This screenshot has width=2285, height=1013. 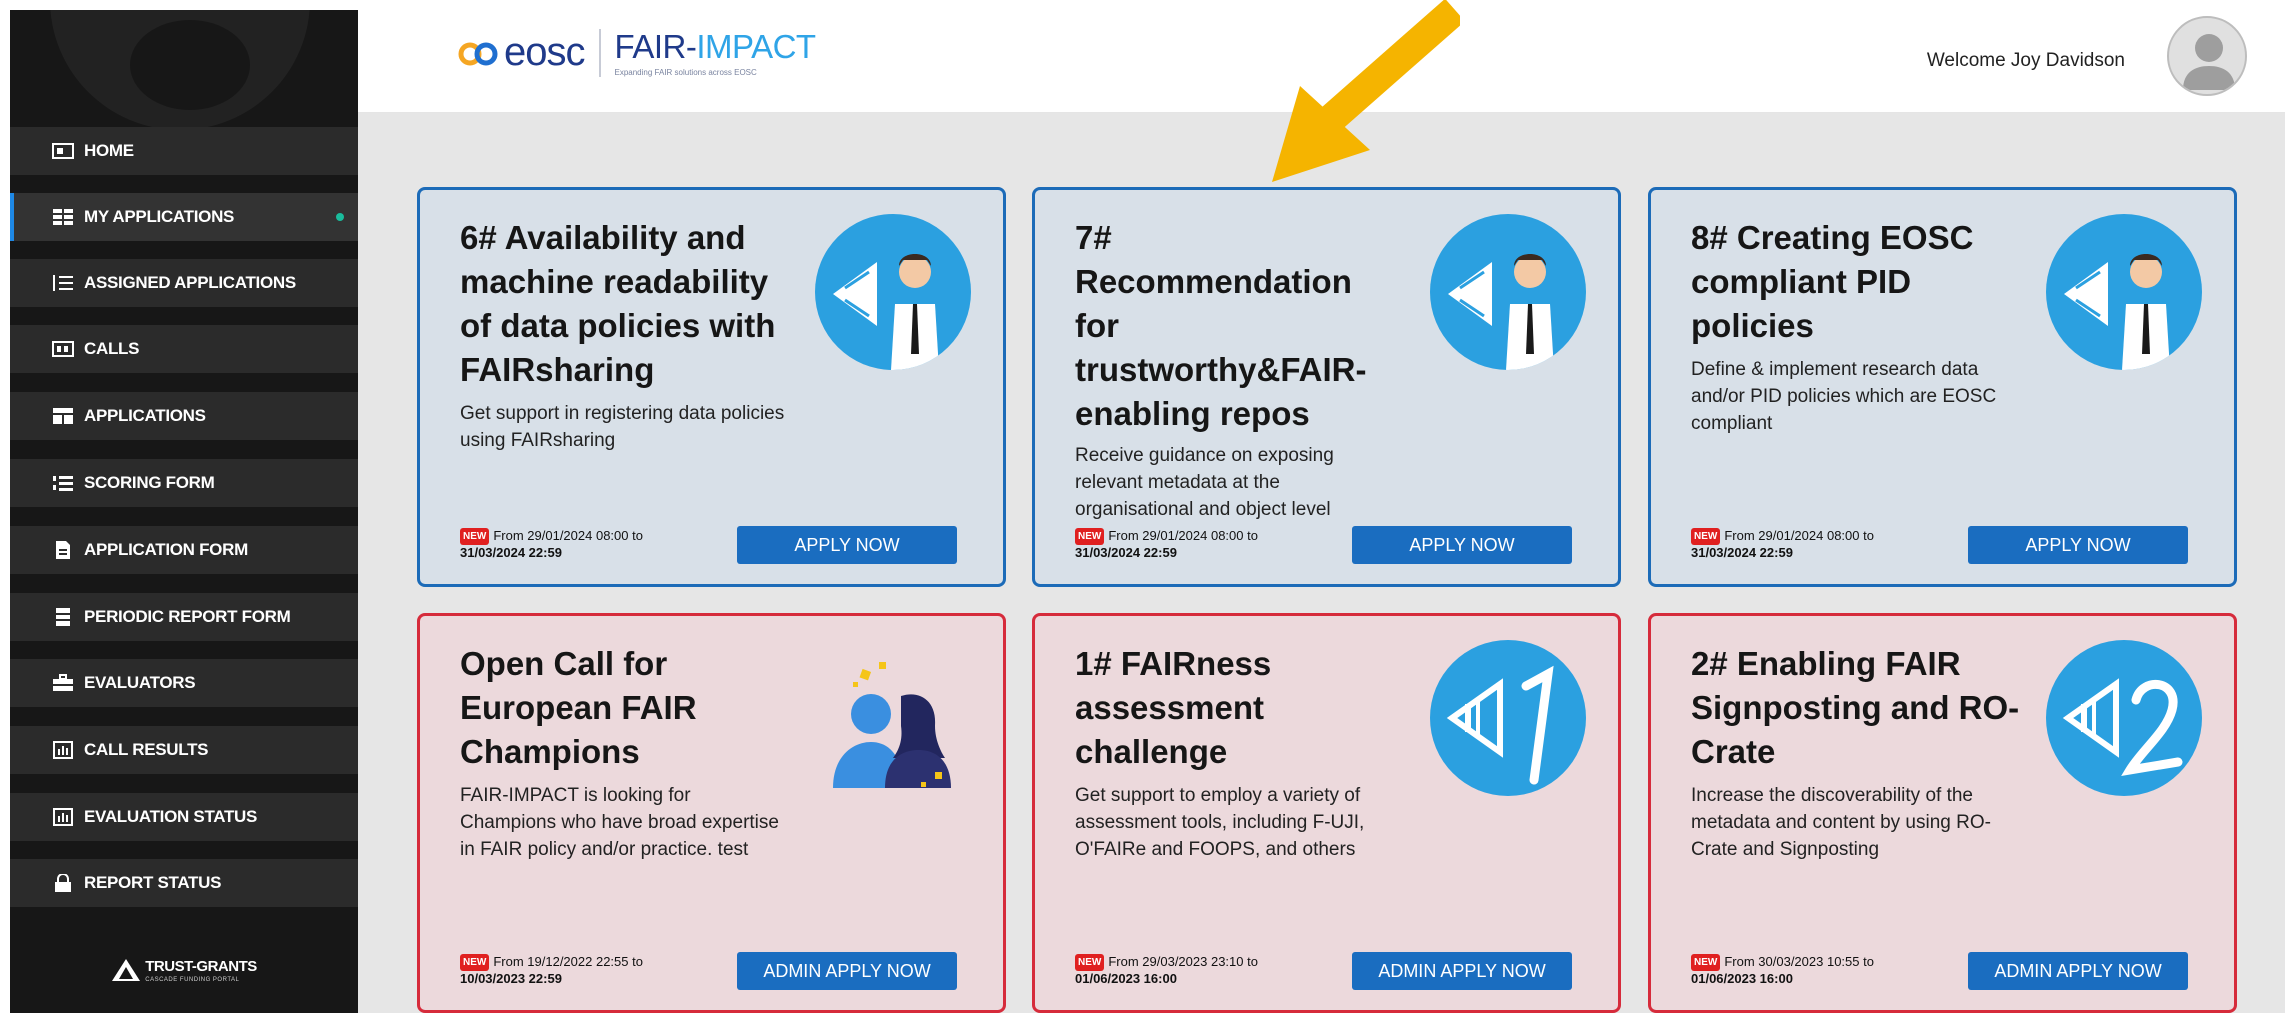 I want to click on sidebar-item-label: APPLICATION FORM, so click(x=166, y=549).